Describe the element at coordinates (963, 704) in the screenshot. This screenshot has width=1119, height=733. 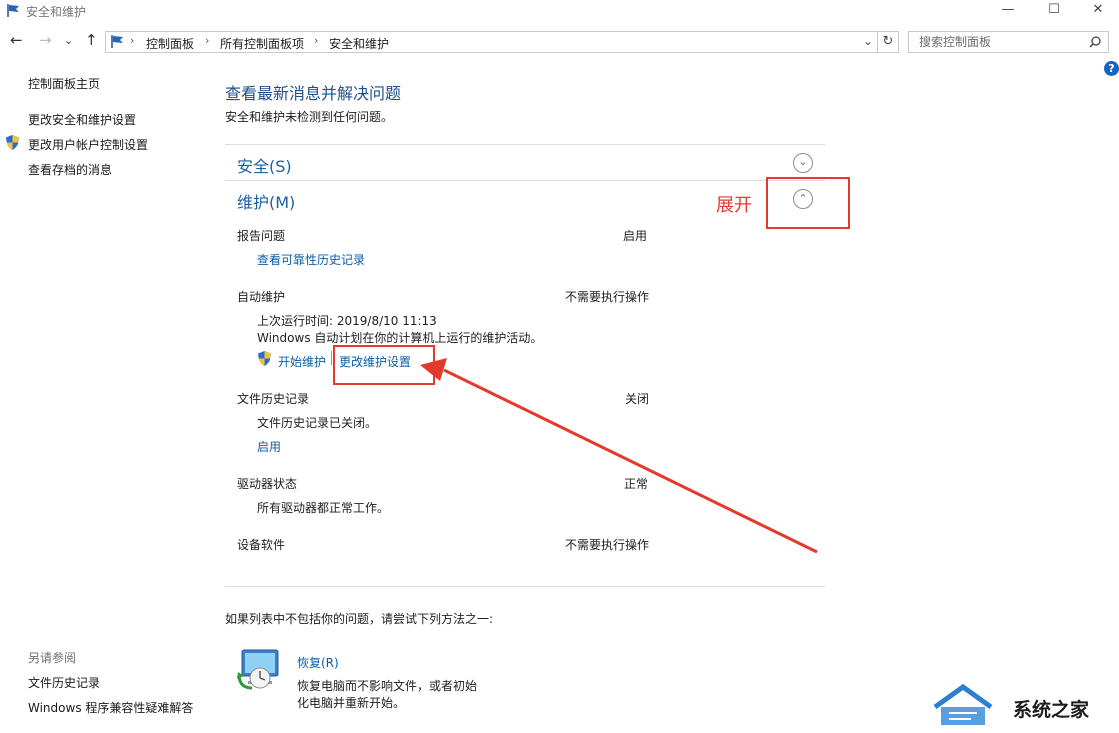
I see `watermark-logo-icon` at that location.